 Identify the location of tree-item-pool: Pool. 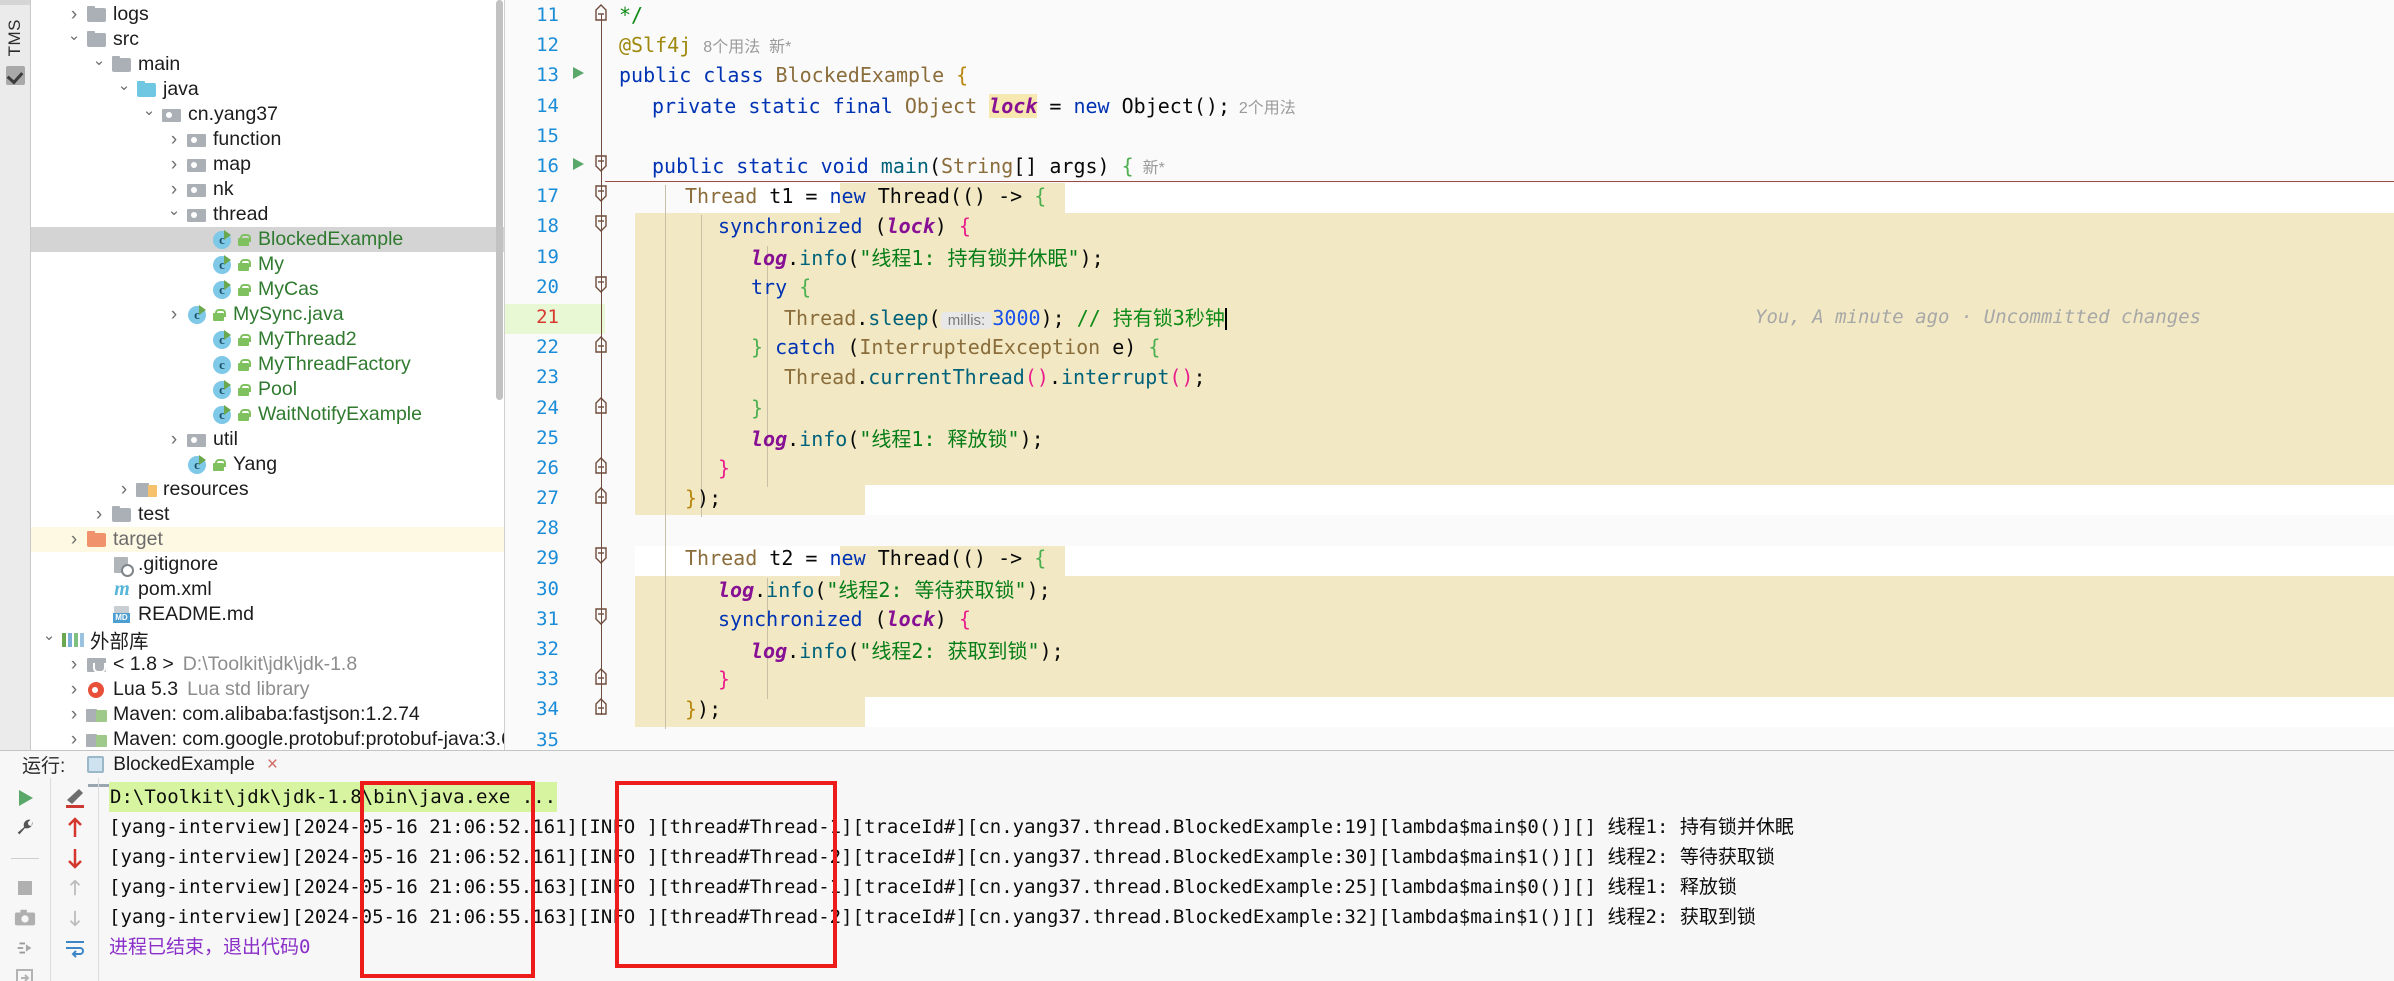
(267, 389).